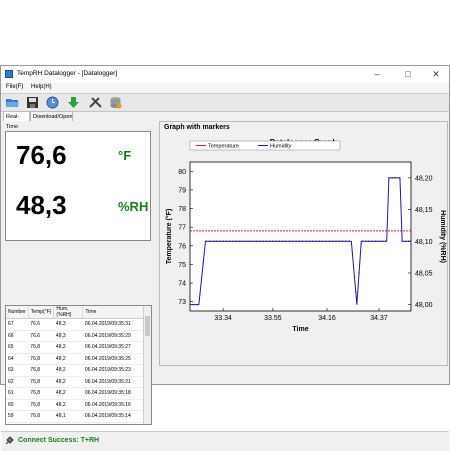 The width and height of the screenshot is (450, 451). Describe the element at coordinates (59, 440) in the screenshot. I see `status-text: Connect Success: T+RH` at that location.